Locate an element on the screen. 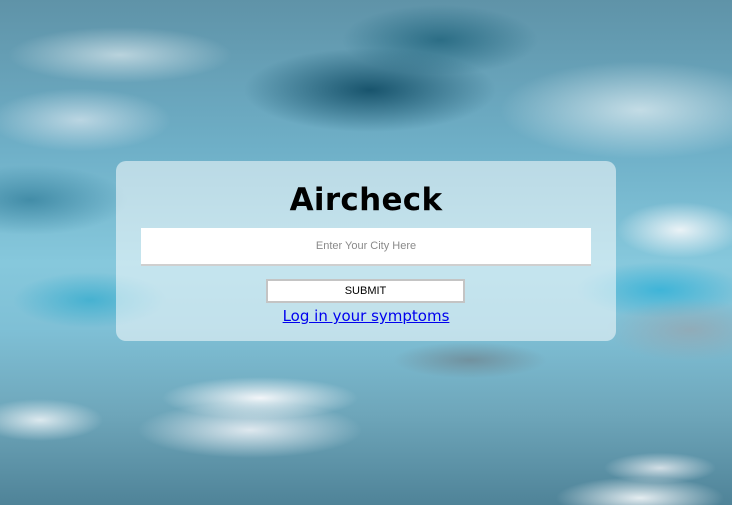 The width and height of the screenshot is (732, 505). submit-button: SUBMIT is located at coordinates (365, 291).